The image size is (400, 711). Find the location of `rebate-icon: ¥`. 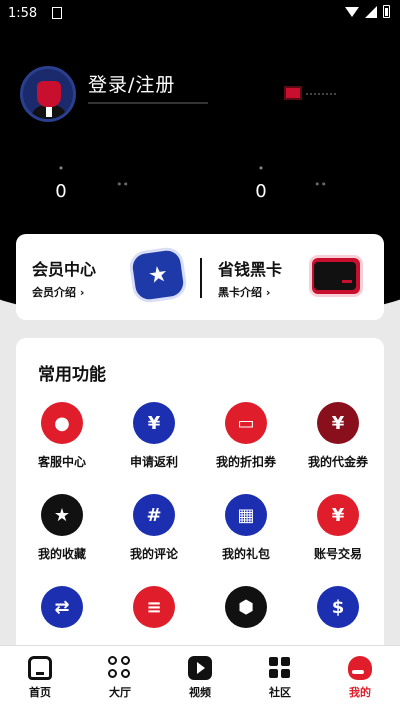

rebate-icon: ¥ is located at coordinates (154, 423).